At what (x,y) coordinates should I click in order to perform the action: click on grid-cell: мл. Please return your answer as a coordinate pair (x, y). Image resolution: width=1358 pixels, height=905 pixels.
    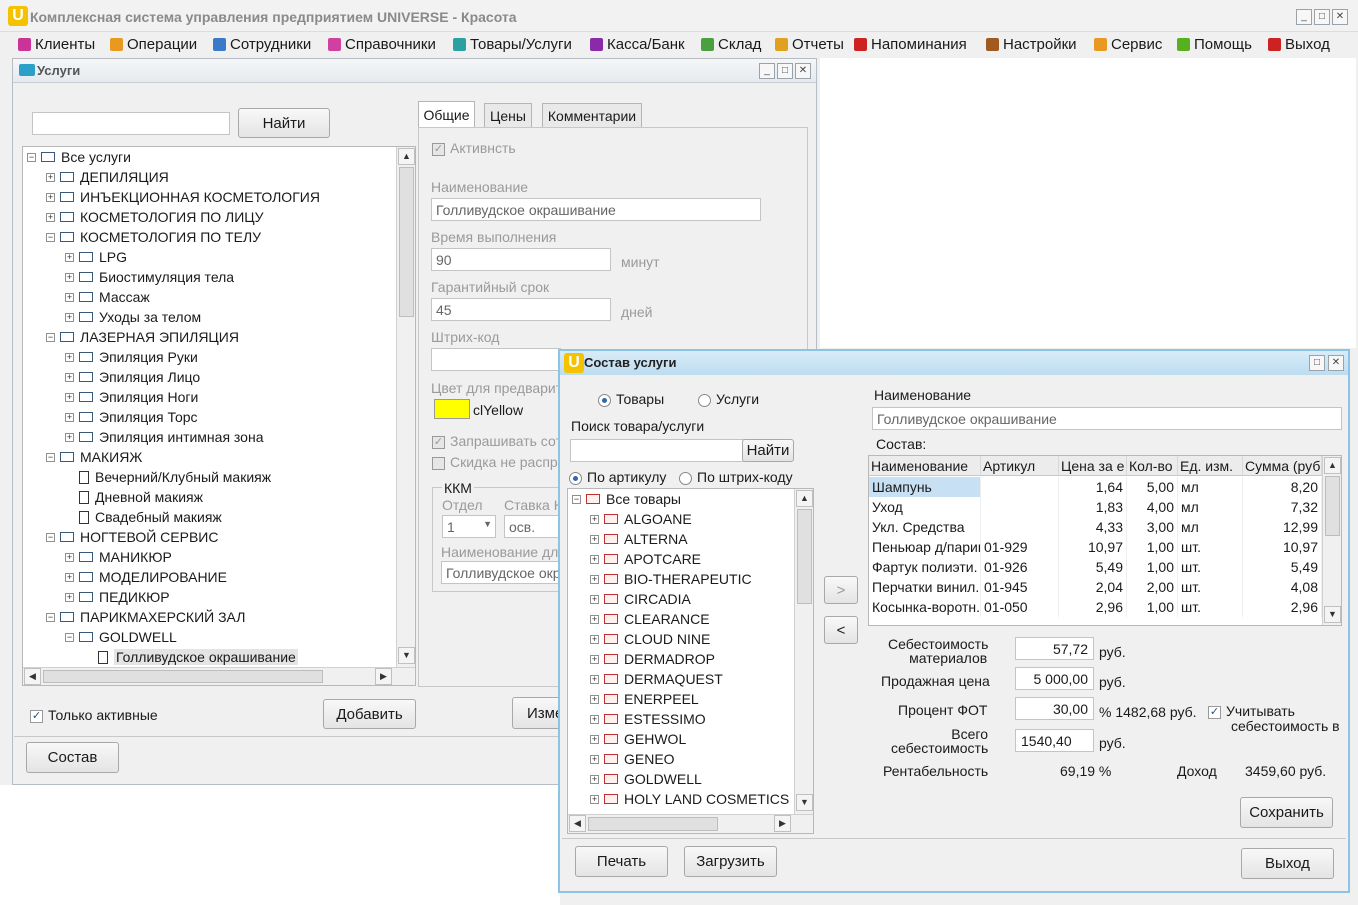
    Looking at the image, I should click on (1210, 487).